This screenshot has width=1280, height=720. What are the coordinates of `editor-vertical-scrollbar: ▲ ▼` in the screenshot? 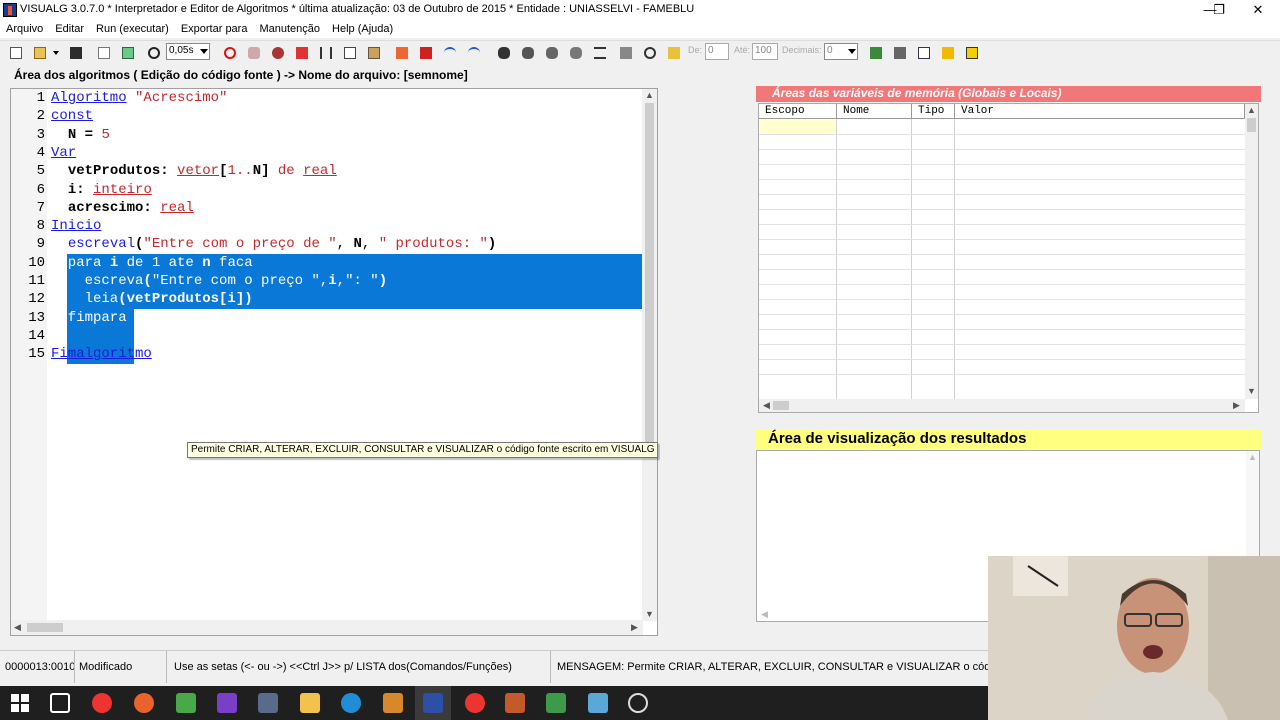 It's located at (649, 355).